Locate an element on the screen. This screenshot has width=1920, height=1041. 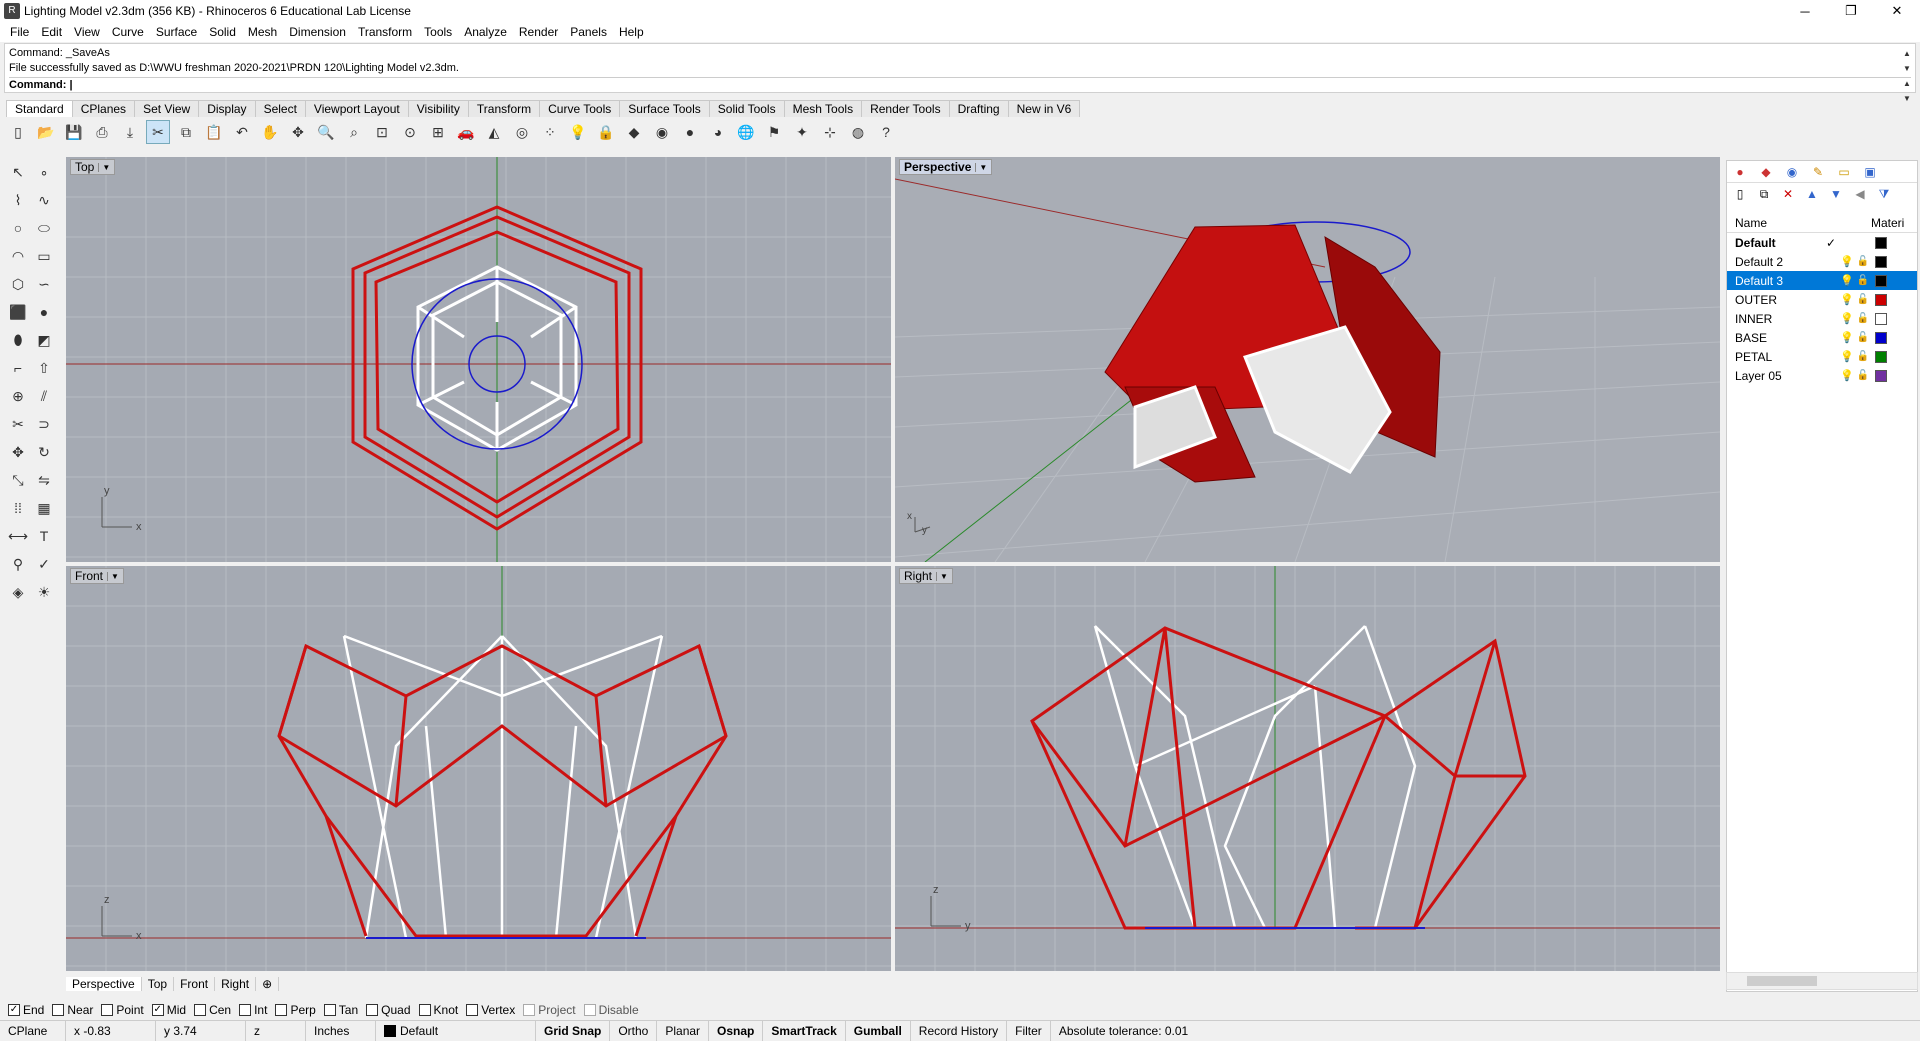
filter-icon: ⧩ is located at coordinates (1884, 194).